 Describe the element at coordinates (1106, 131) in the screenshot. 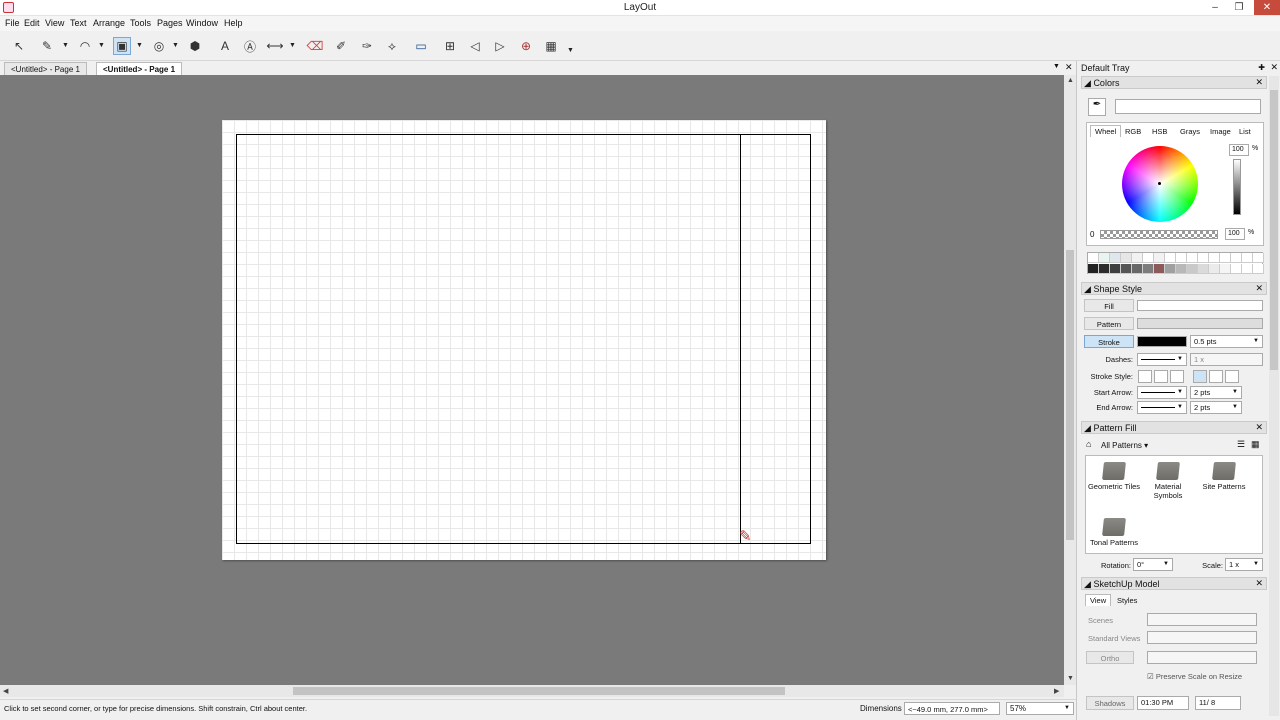

I see `tab-wheel: Wheel` at that location.